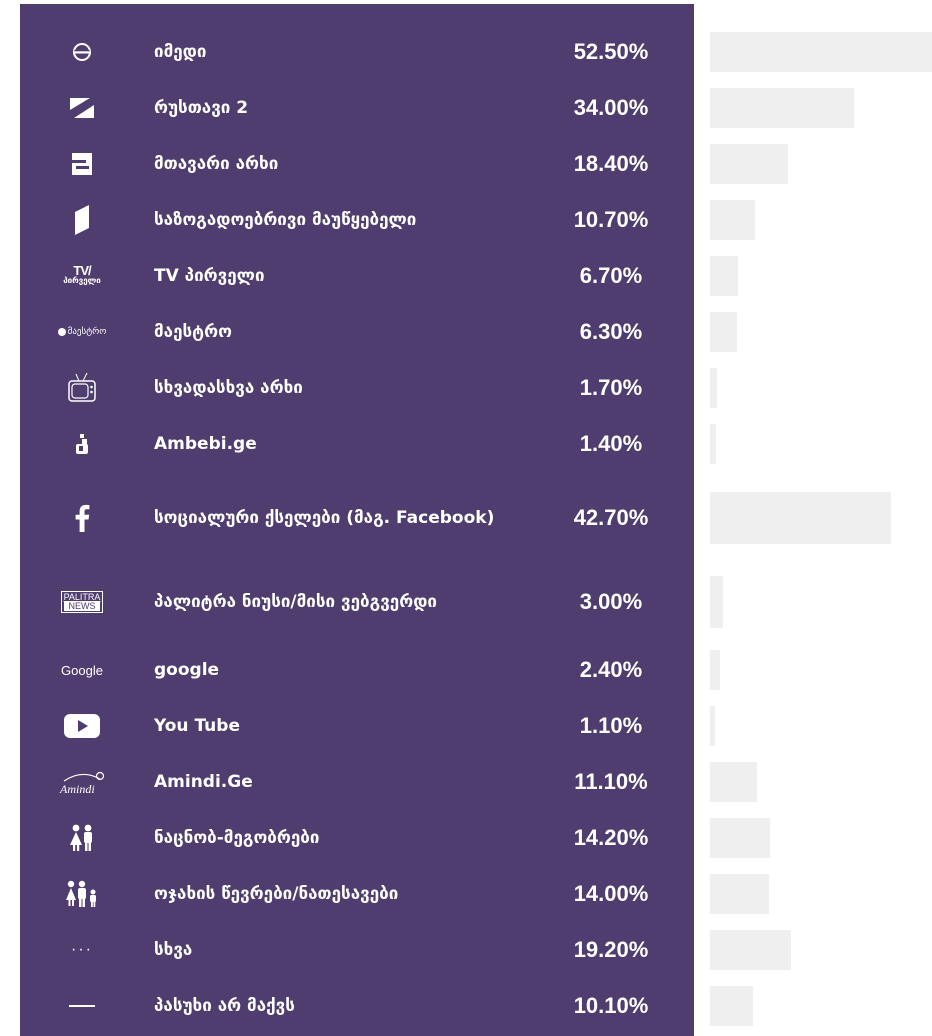 This screenshot has width=932, height=1036. Describe the element at coordinates (209, 276) in the screenshot. I see `category-label: TV პირველი` at that location.